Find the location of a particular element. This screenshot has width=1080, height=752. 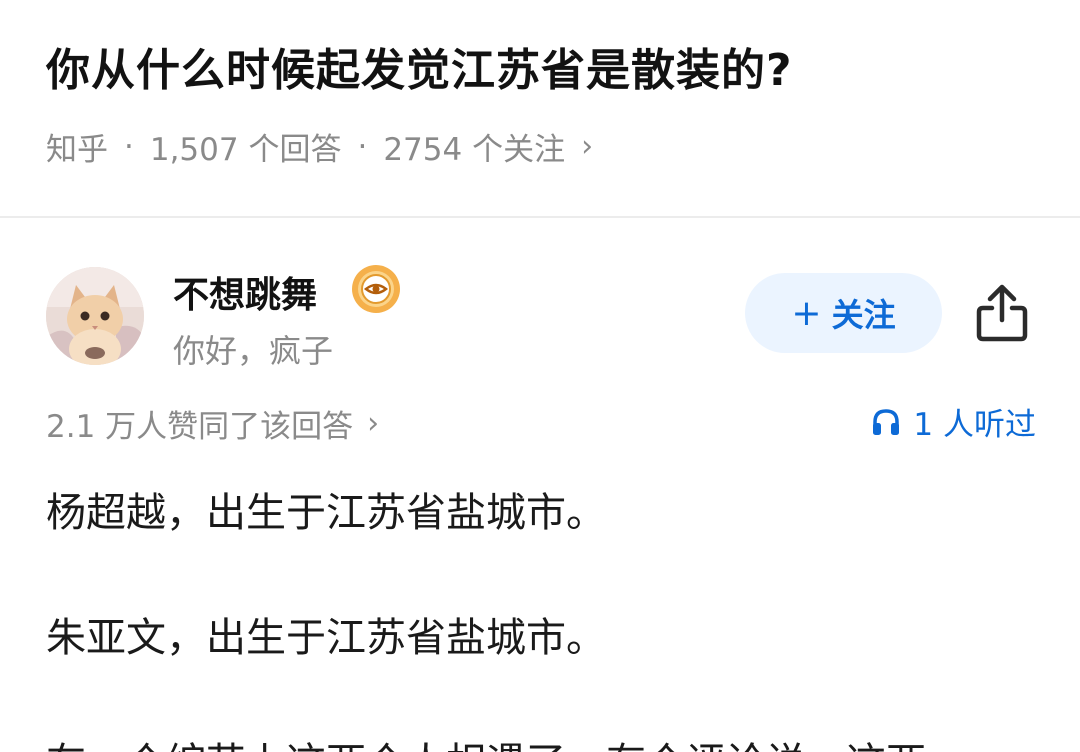

headphones-icon is located at coordinates (886, 421).